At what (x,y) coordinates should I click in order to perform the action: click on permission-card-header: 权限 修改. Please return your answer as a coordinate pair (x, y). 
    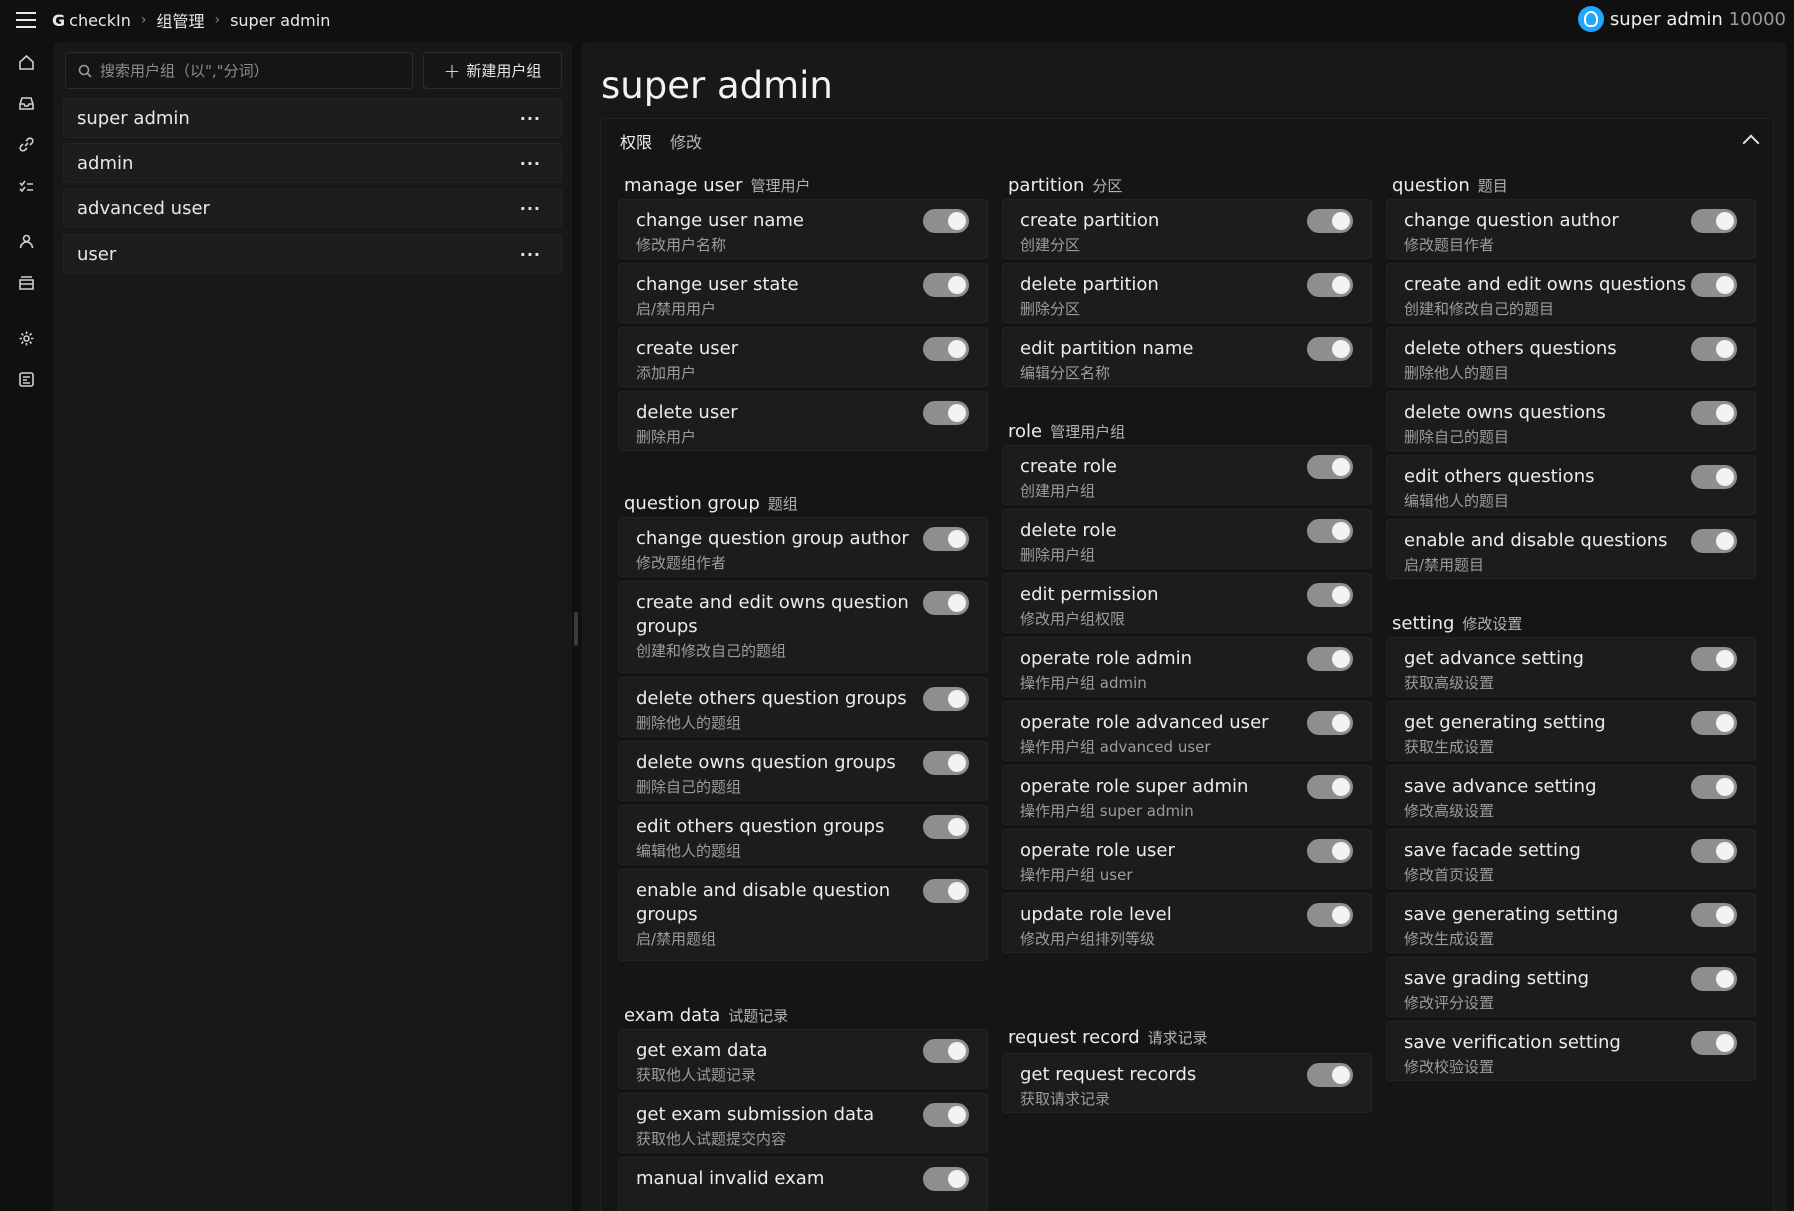
    Looking at the image, I should click on (1187, 141).